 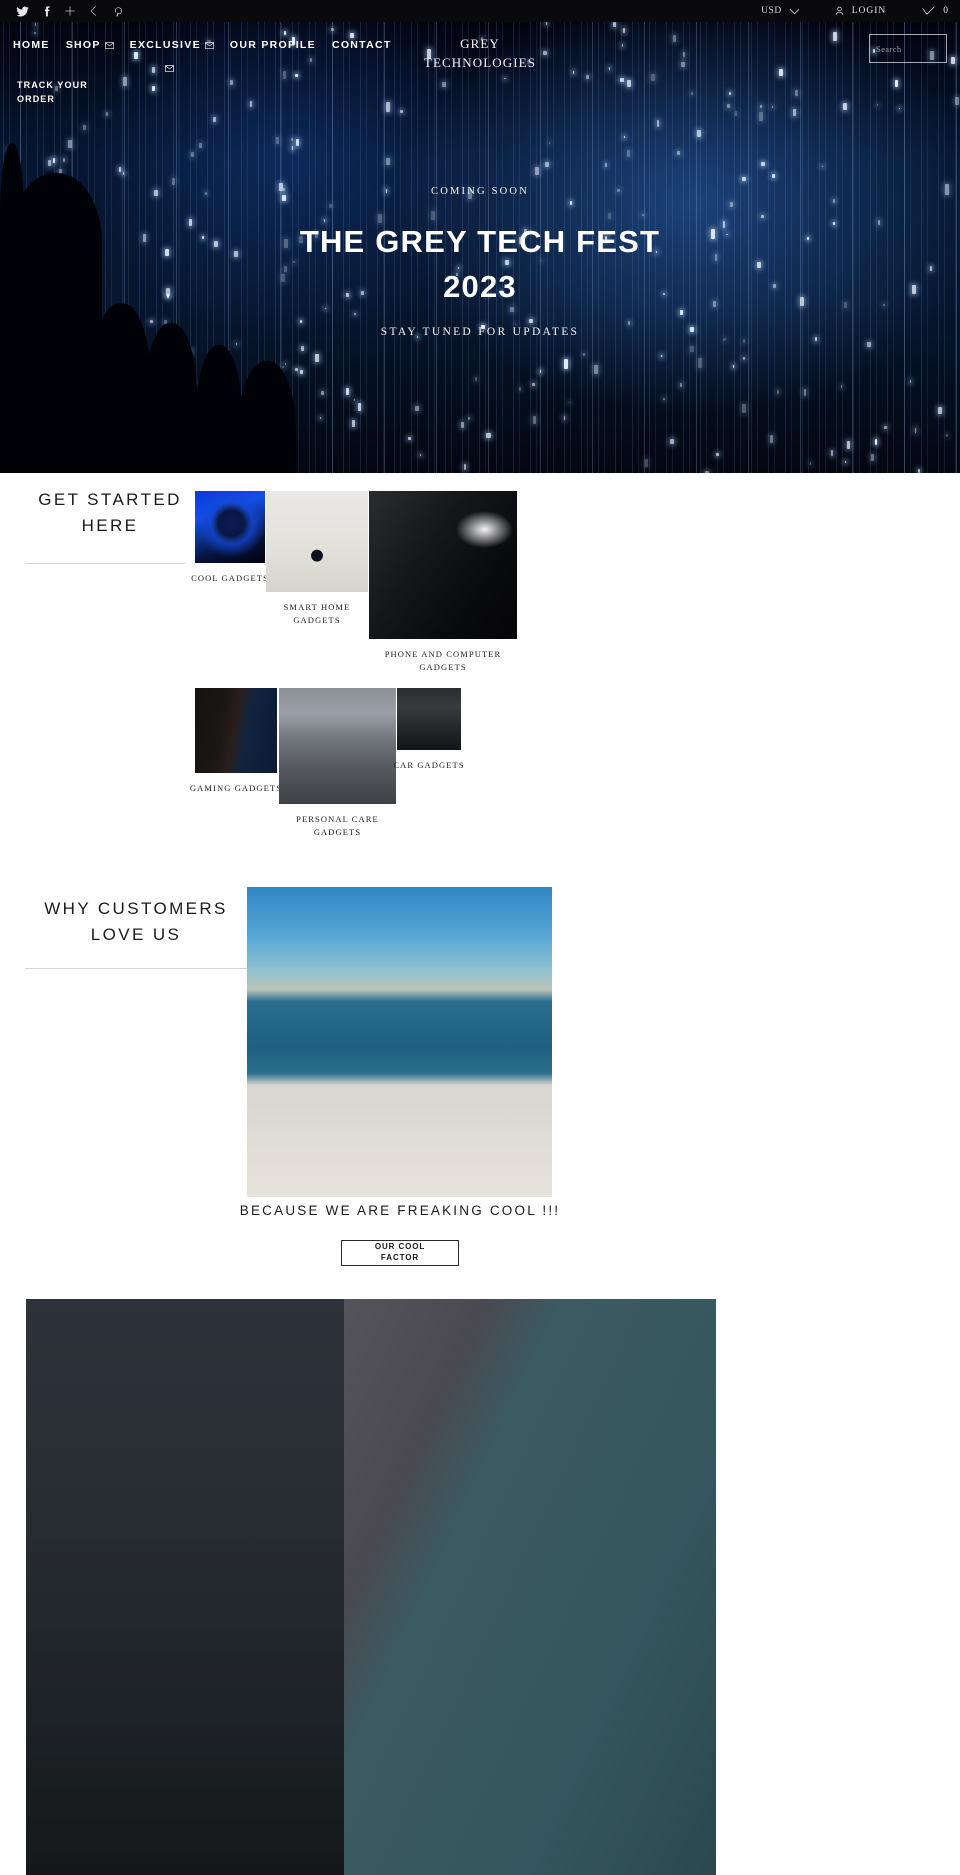 I want to click on office-glass-meeting-photo, so click(x=185, y=1587).